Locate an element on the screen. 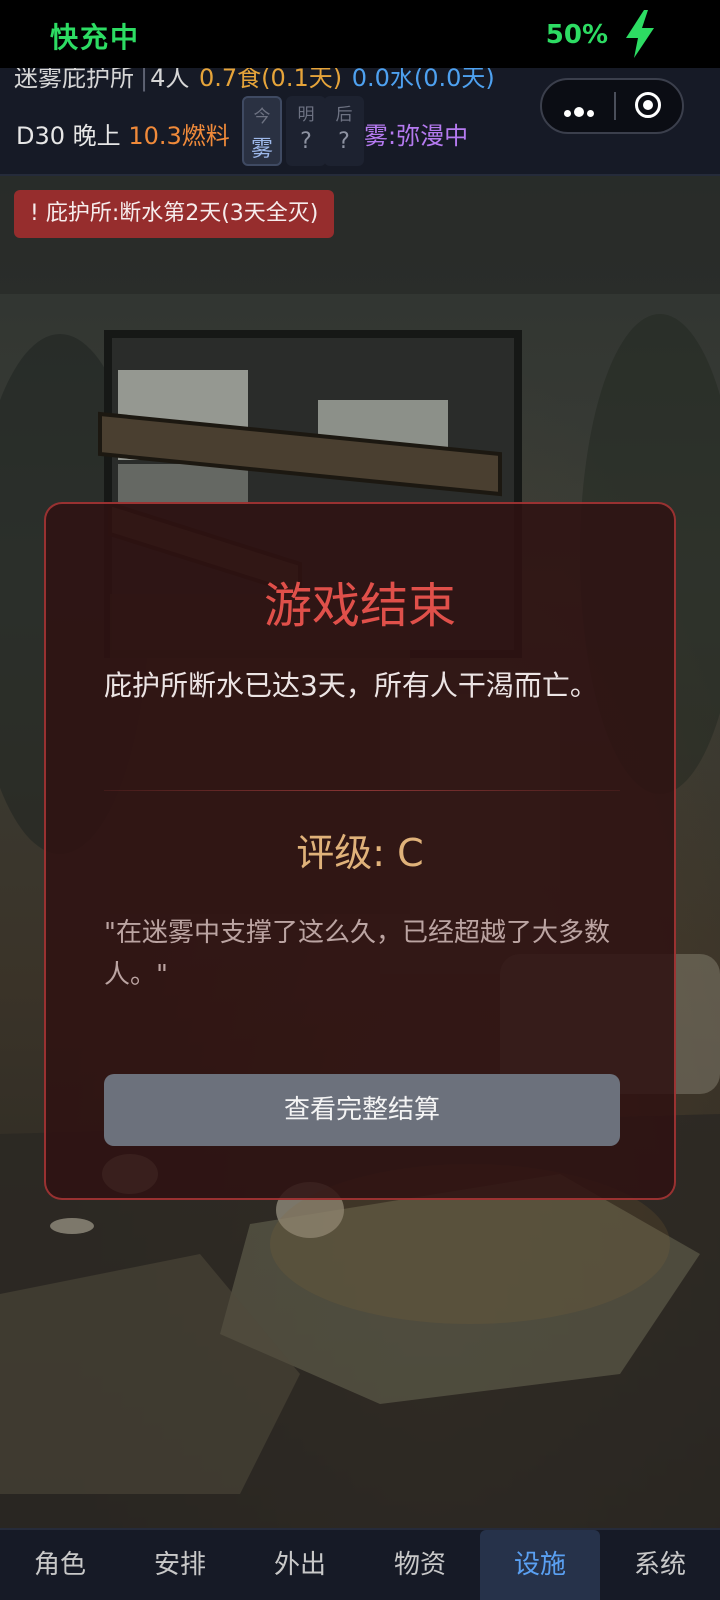  nav-tab-character: 角色 is located at coordinates (60, 1565).